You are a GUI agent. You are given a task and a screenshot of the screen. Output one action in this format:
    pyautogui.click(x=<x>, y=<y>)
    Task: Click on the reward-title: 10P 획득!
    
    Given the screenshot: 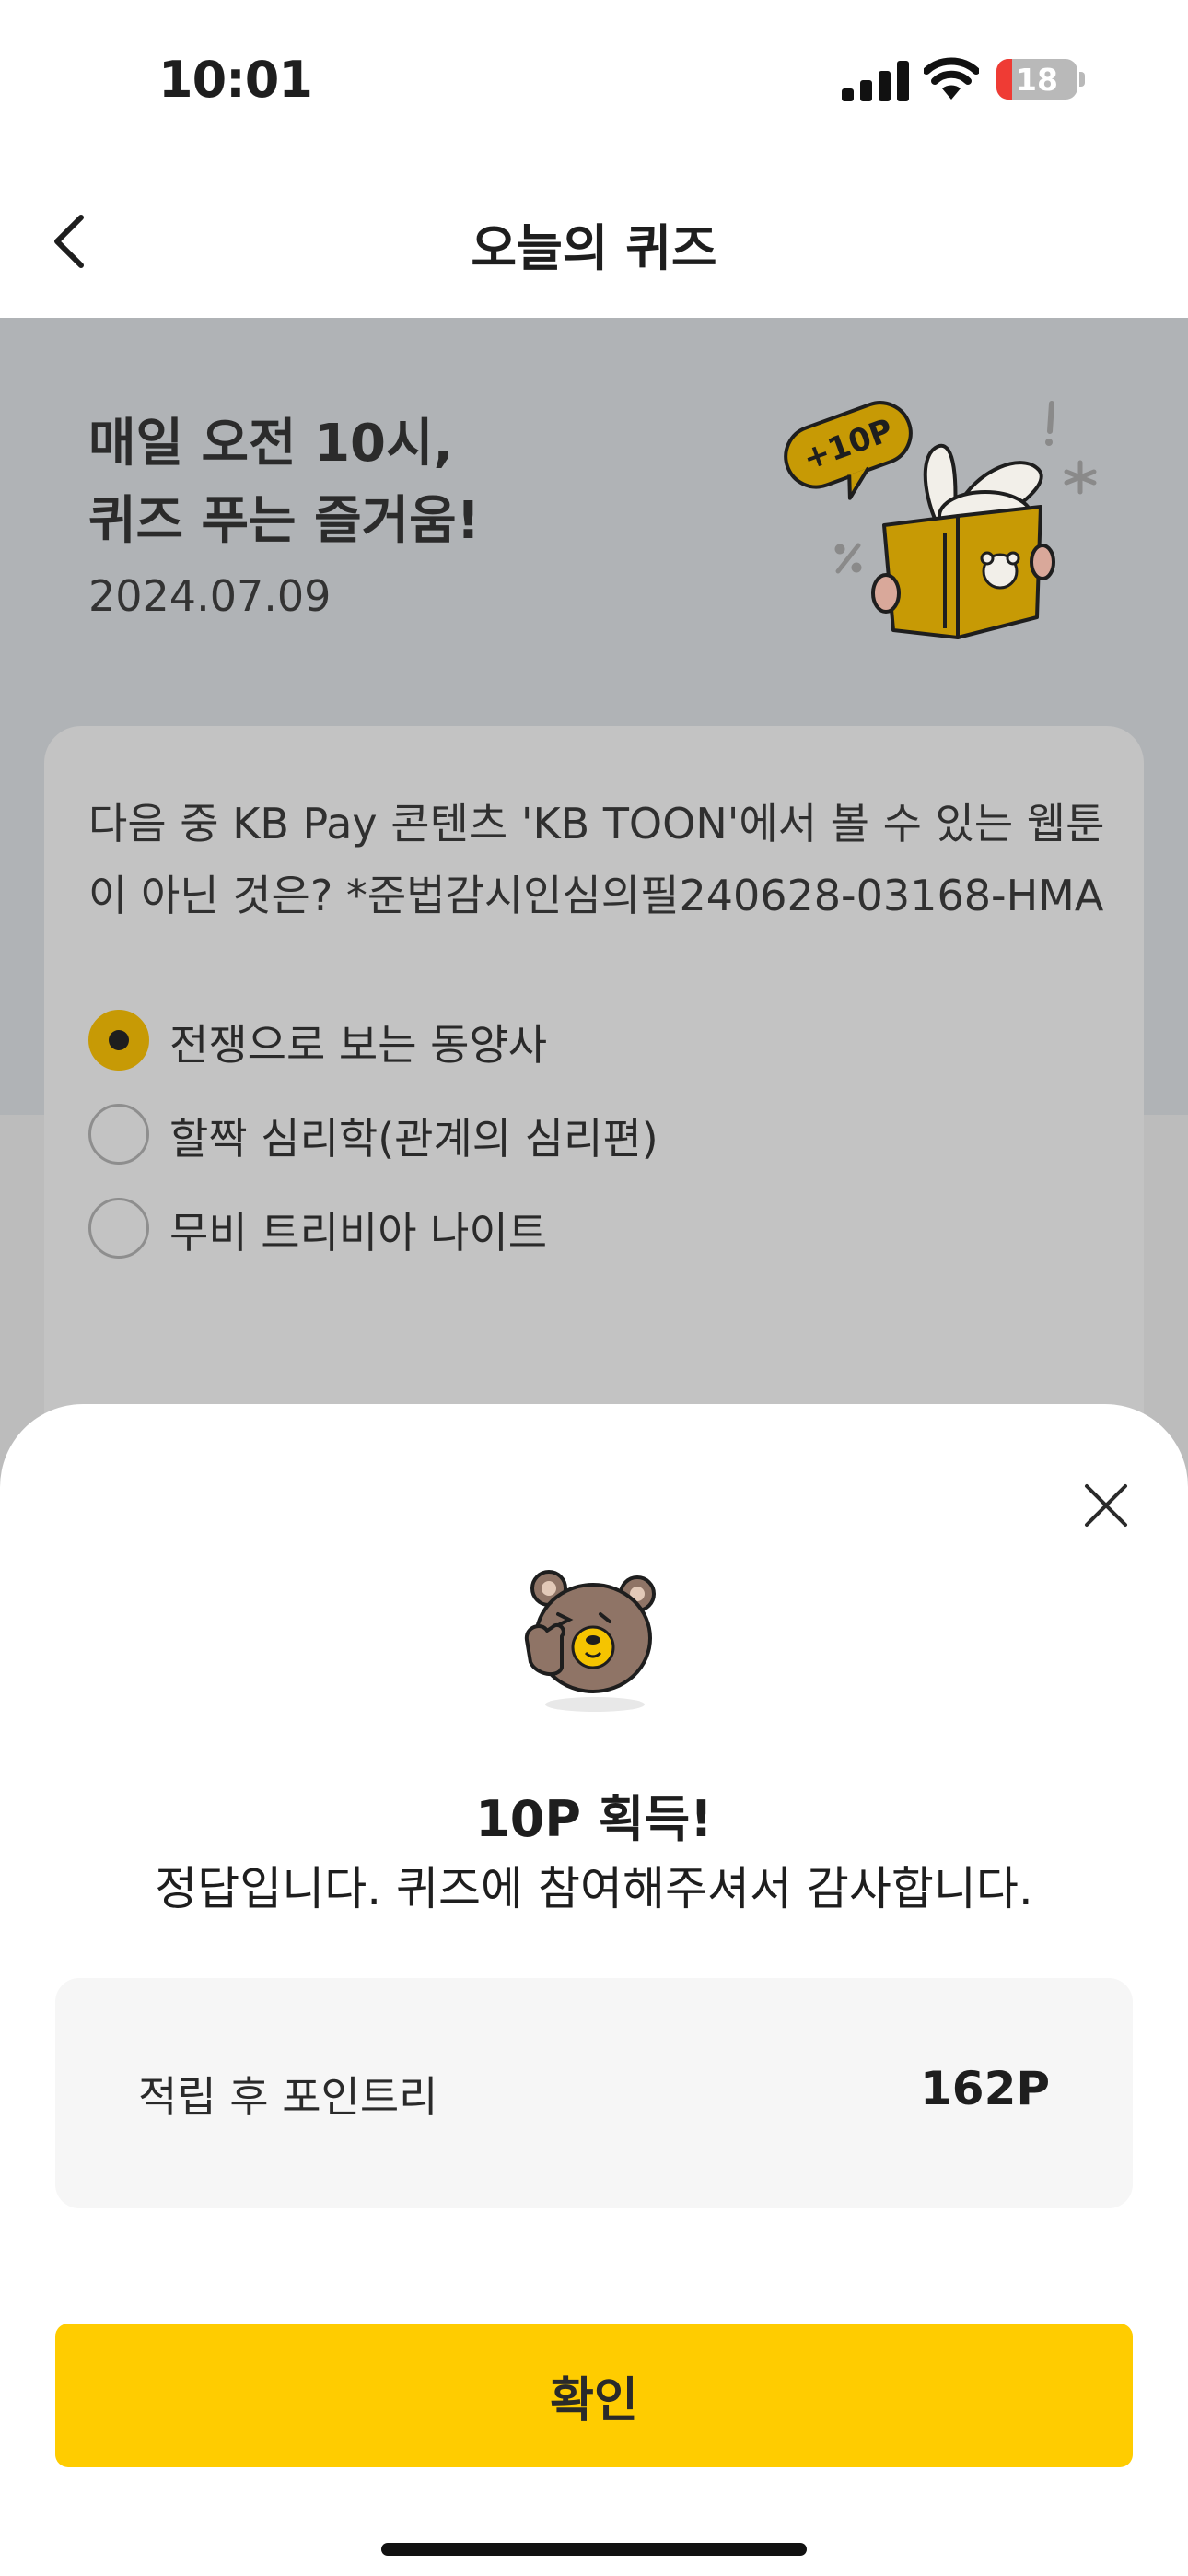 What is the action you would take?
    pyautogui.click(x=594, y=1819)
    